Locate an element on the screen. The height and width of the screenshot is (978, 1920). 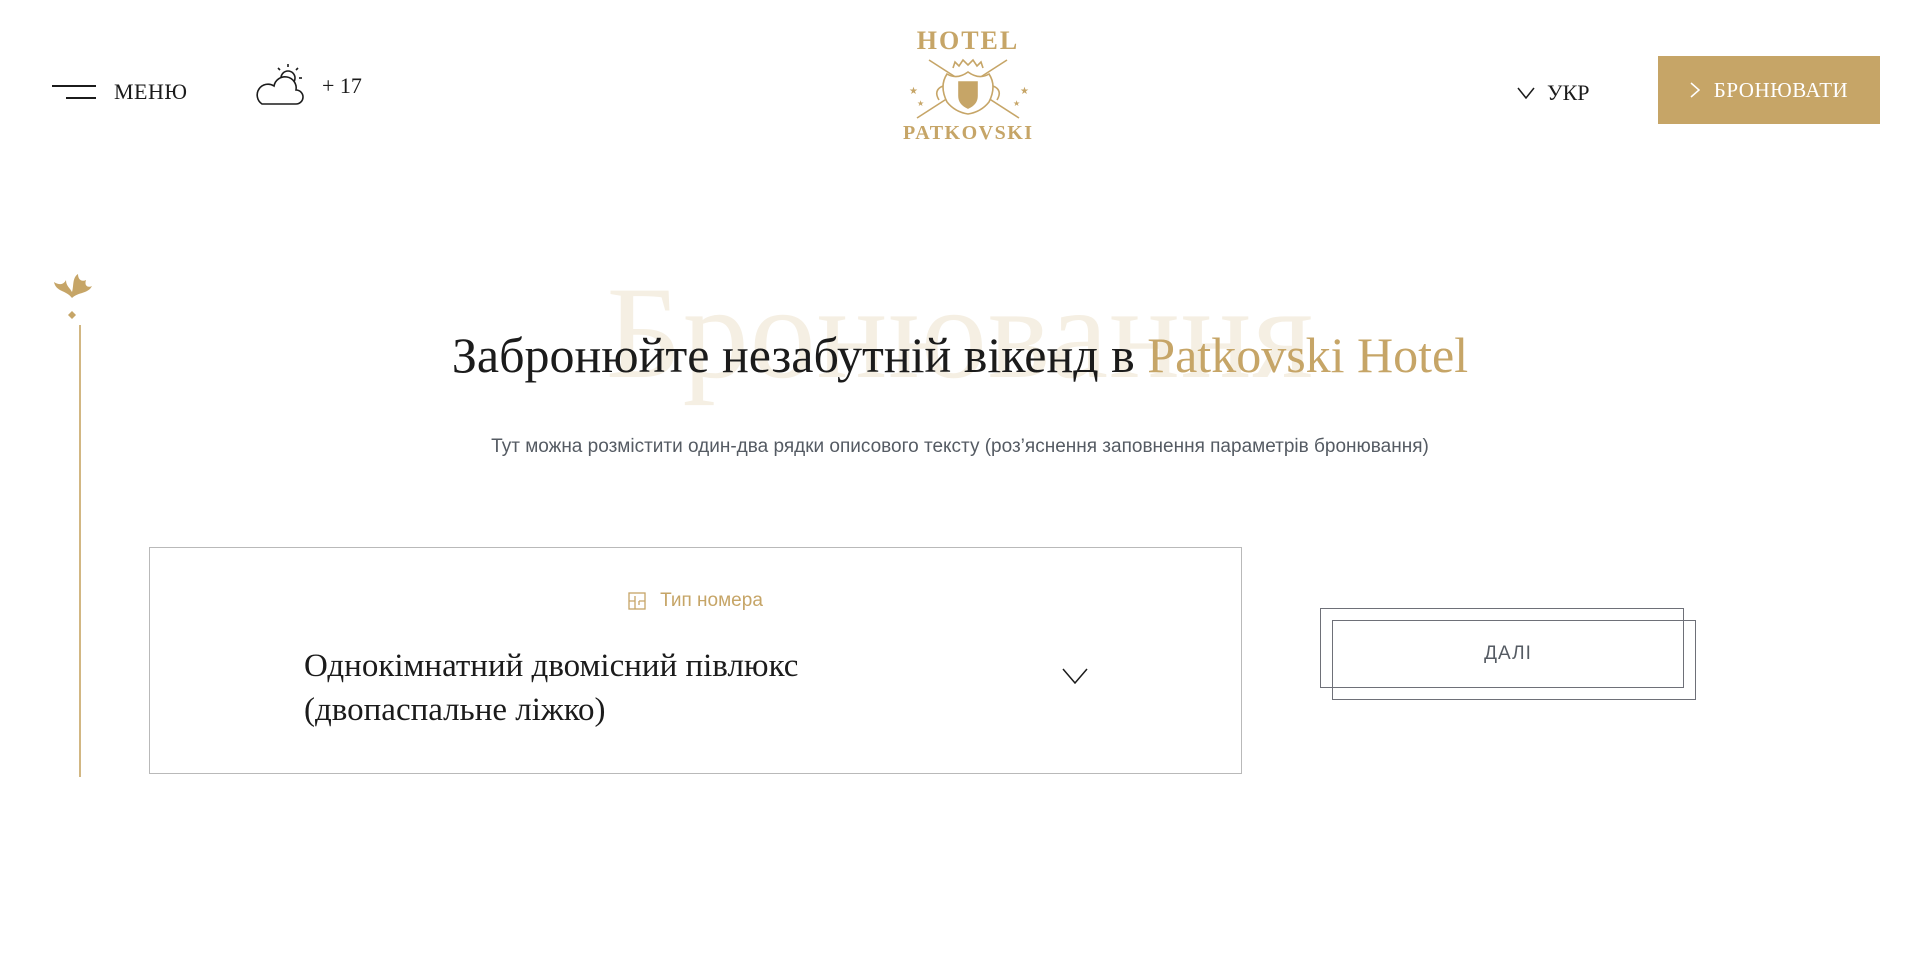
weather-widget: + 17 is located at coordinates (307, 86).